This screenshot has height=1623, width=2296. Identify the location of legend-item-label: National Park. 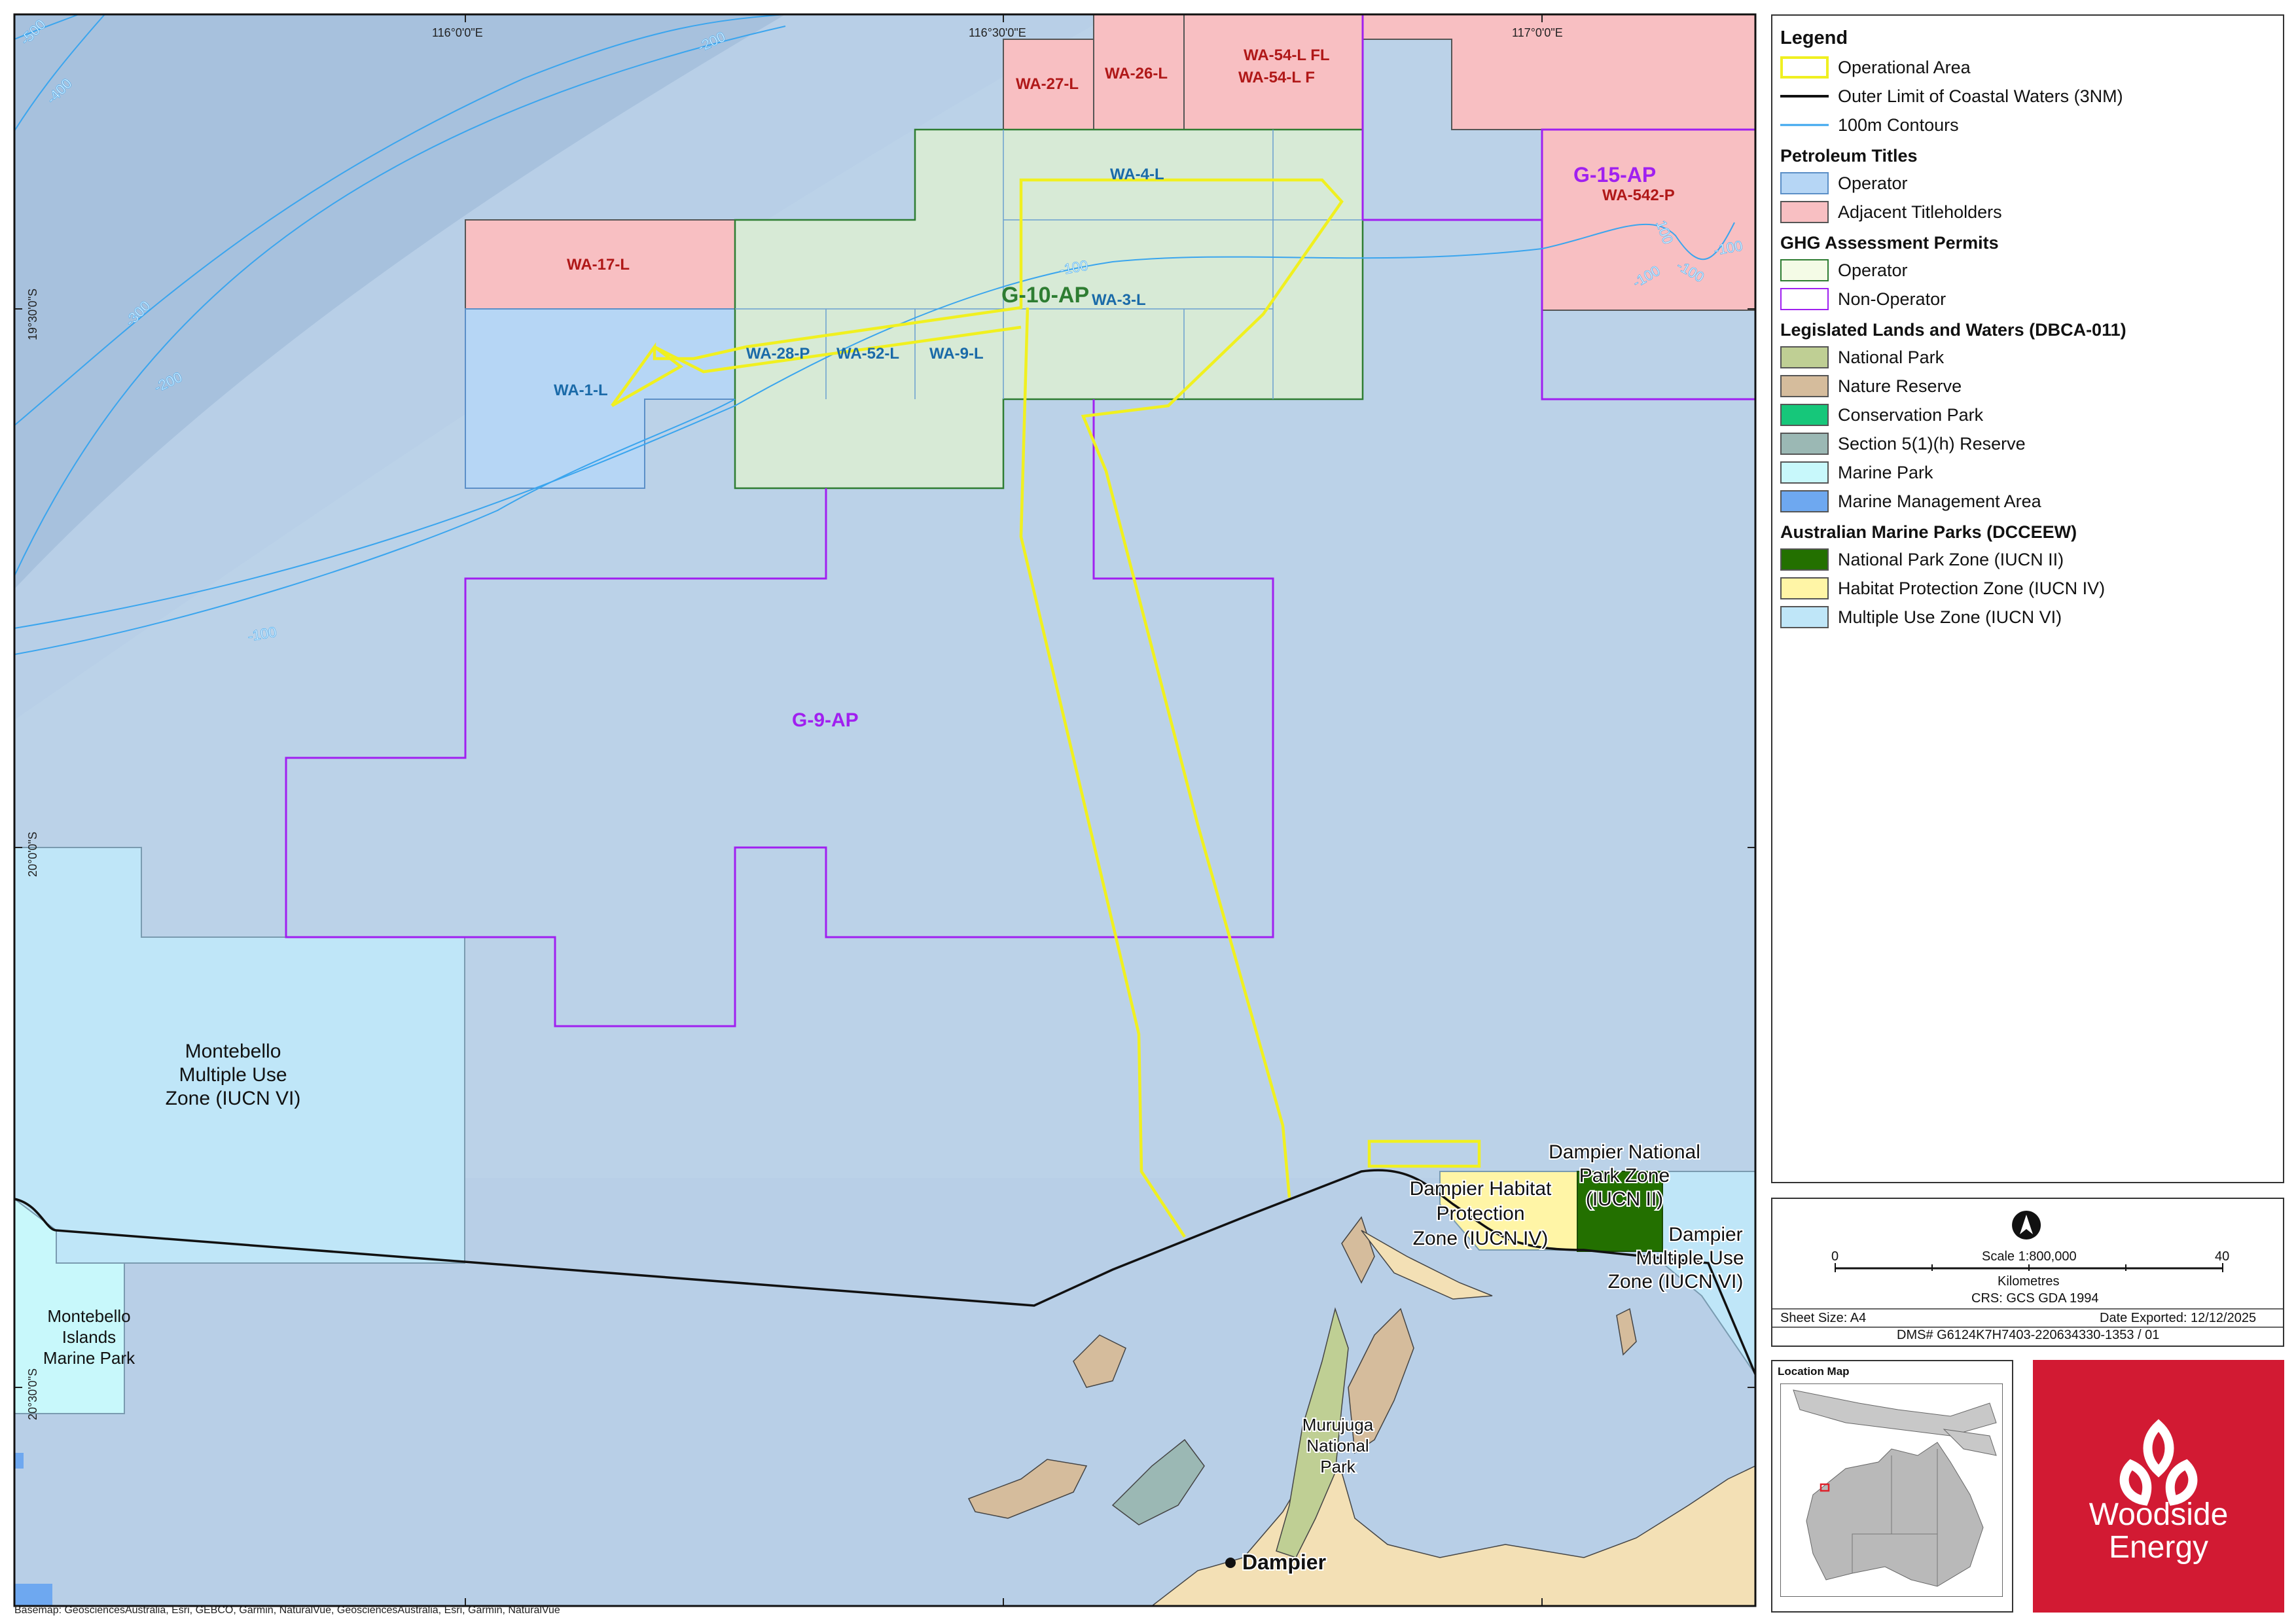
(1891, 357).